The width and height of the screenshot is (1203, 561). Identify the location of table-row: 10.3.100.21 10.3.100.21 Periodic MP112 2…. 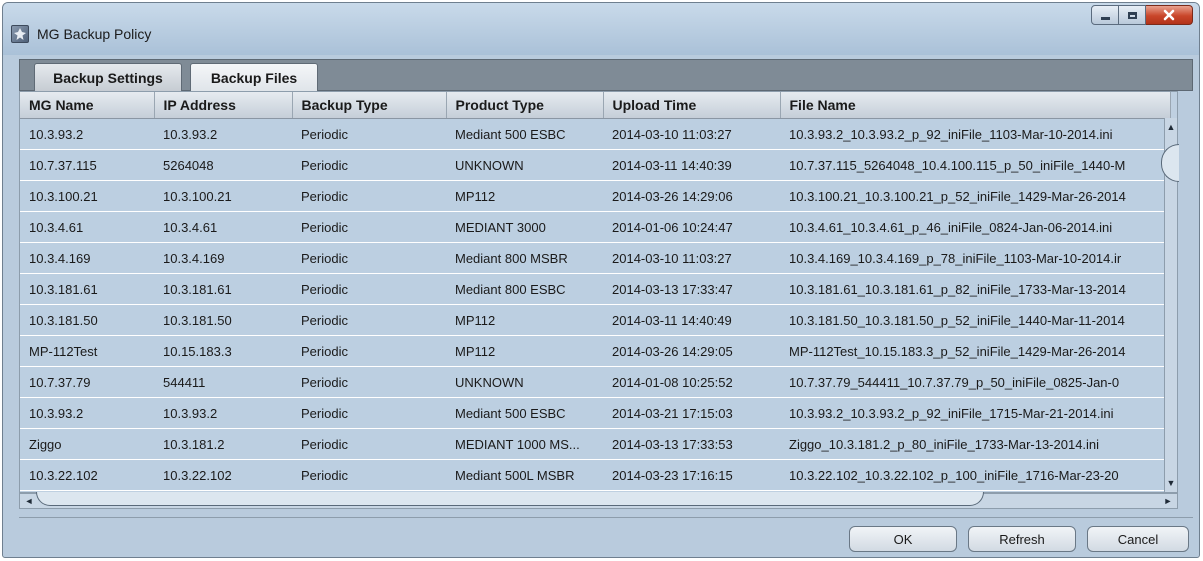
(595, 196).